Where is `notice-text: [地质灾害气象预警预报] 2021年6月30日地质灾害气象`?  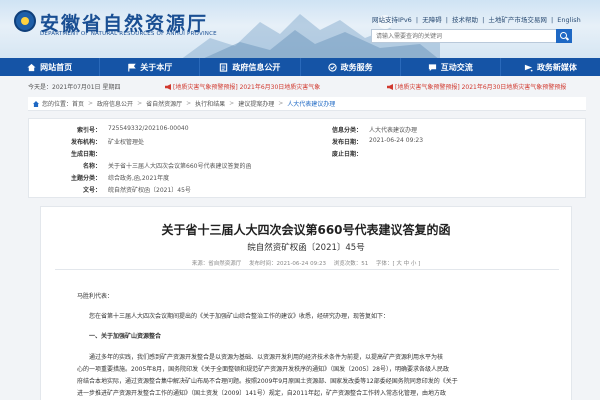
notice-text: [地质灾害气象预警预报] 2021年6月30日地质灾害气象 is located at coordinates (247, 87).